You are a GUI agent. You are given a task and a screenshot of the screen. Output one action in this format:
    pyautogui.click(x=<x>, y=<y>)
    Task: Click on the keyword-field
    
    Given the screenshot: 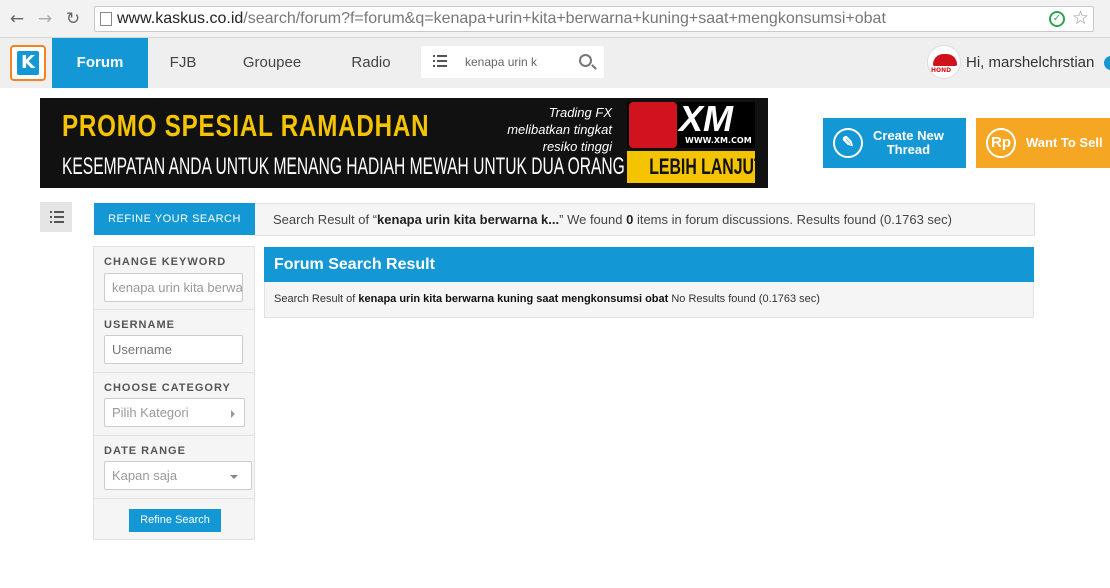 What is the action you would take?
    pyautogui.click(x=173, y=287)
    